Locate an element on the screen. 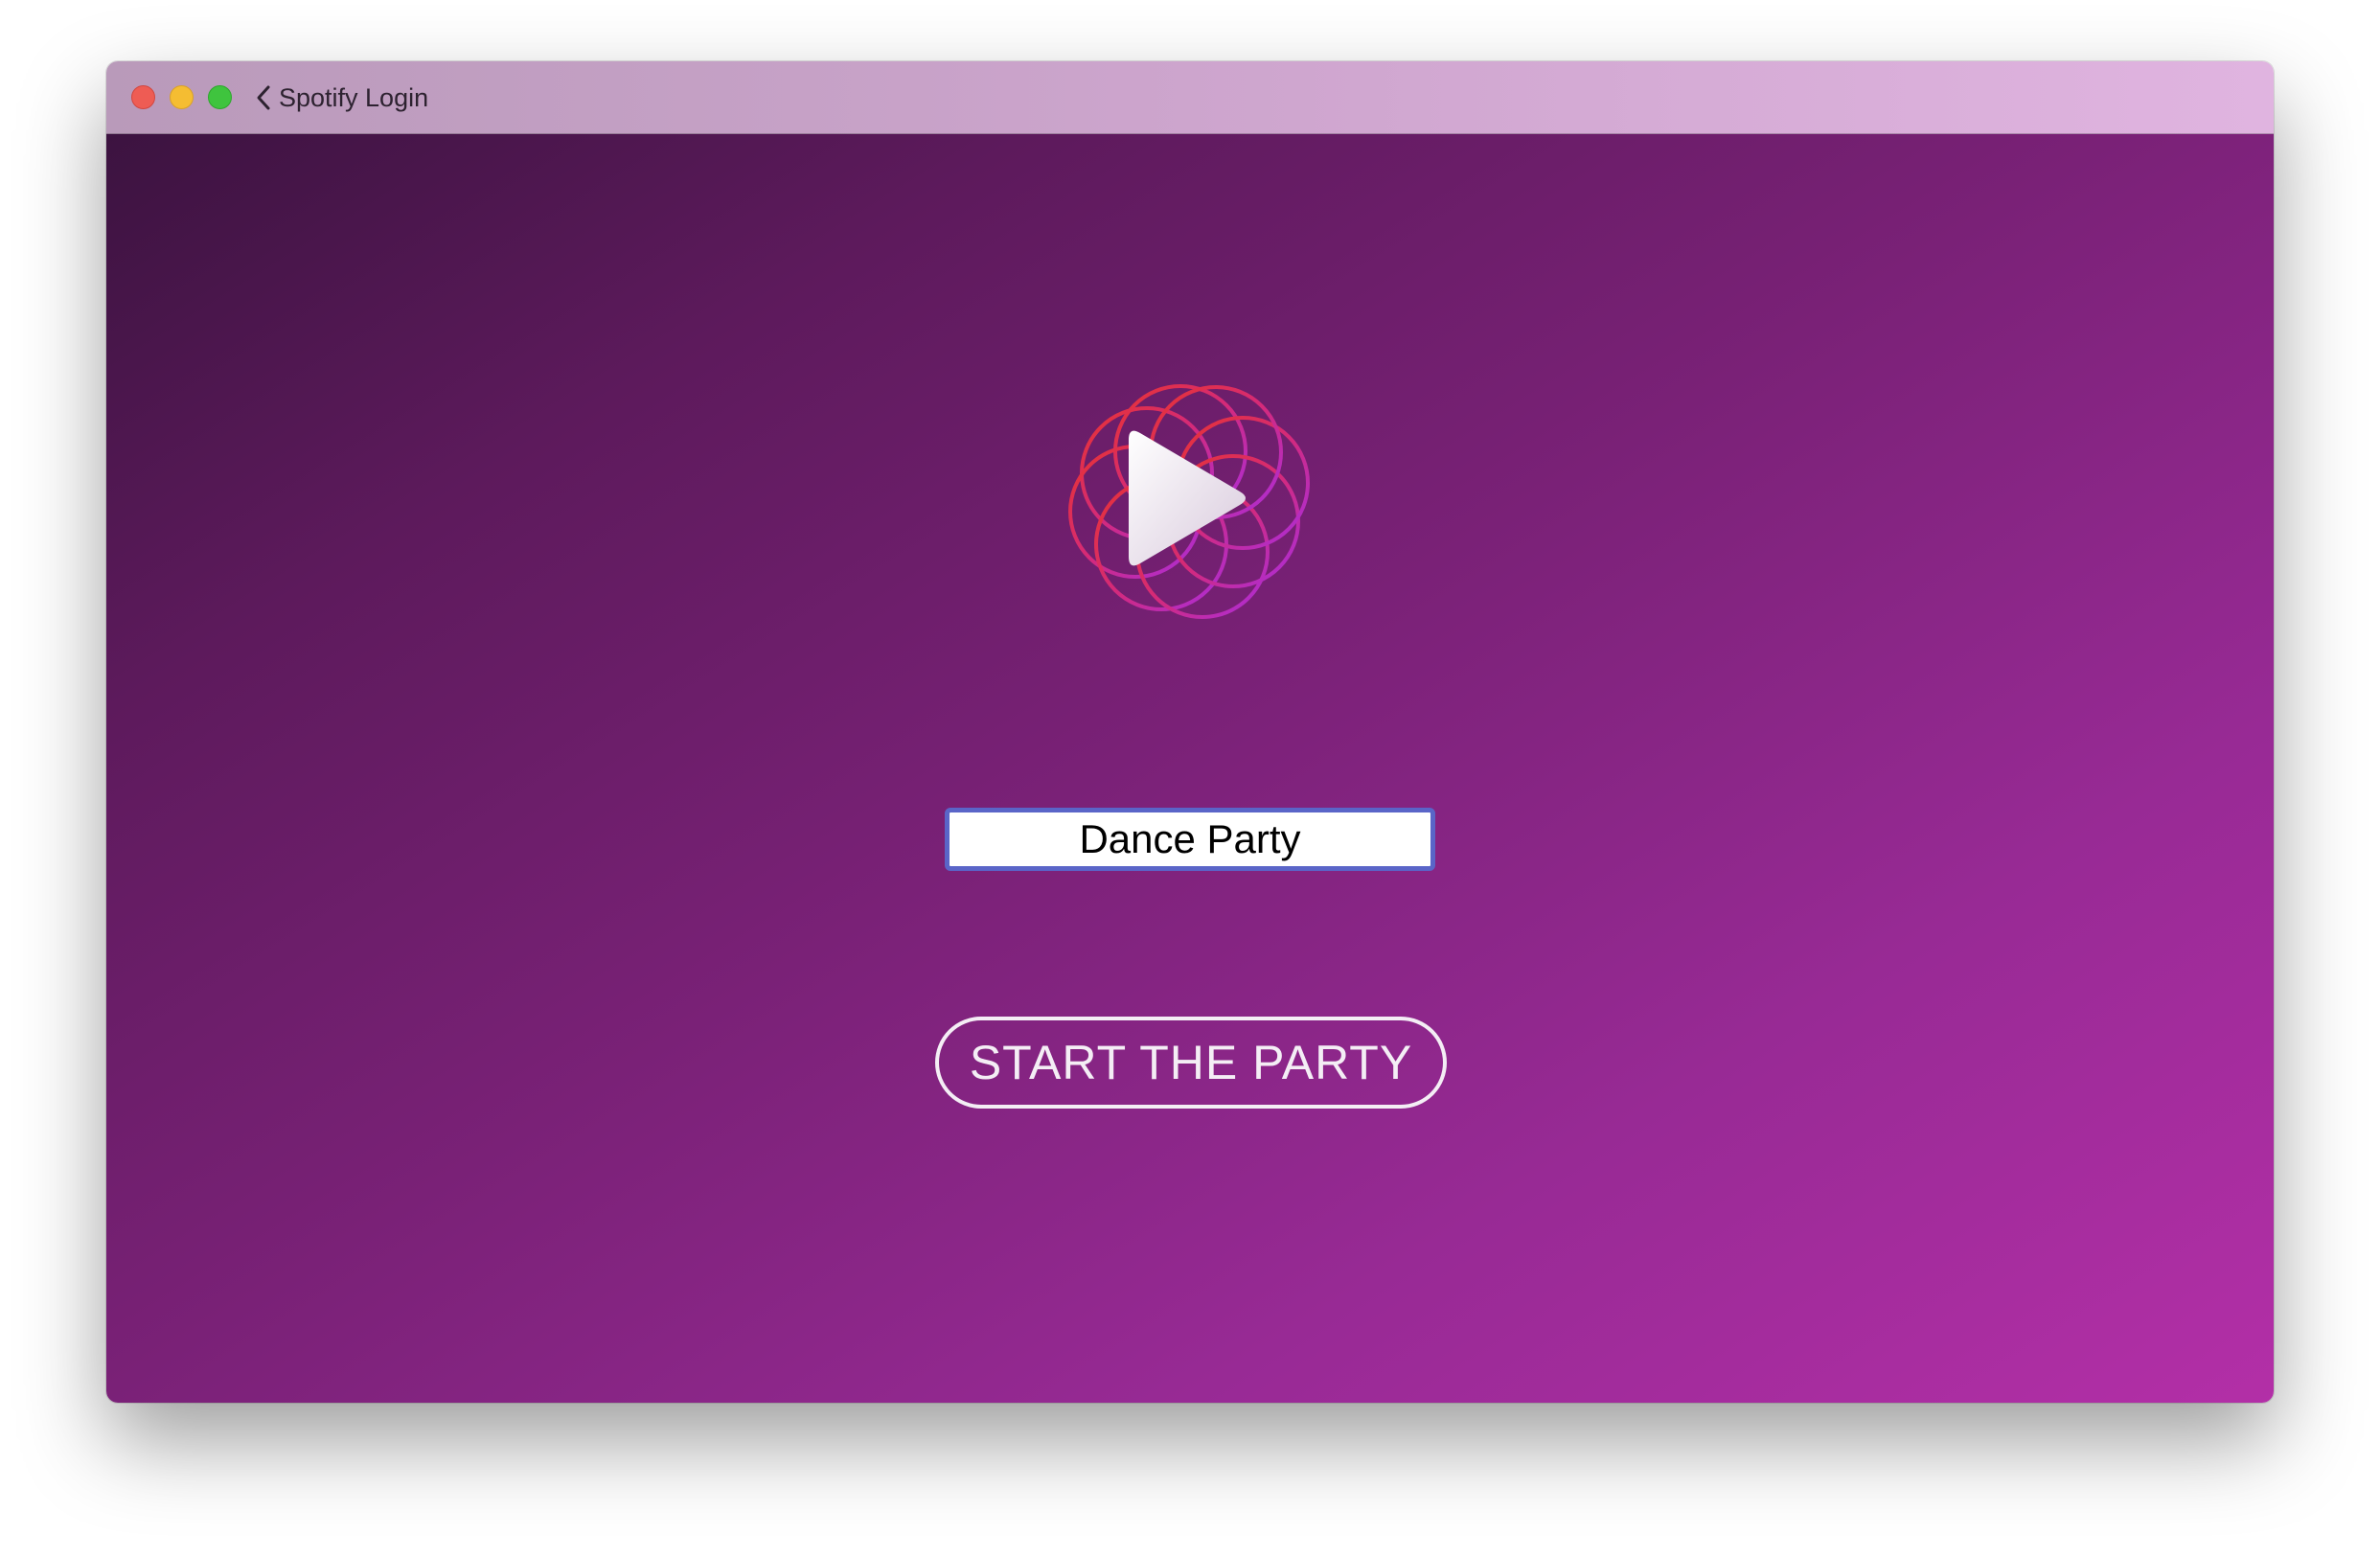  window-title: Spotify Login is located at coordinates (354, 97).